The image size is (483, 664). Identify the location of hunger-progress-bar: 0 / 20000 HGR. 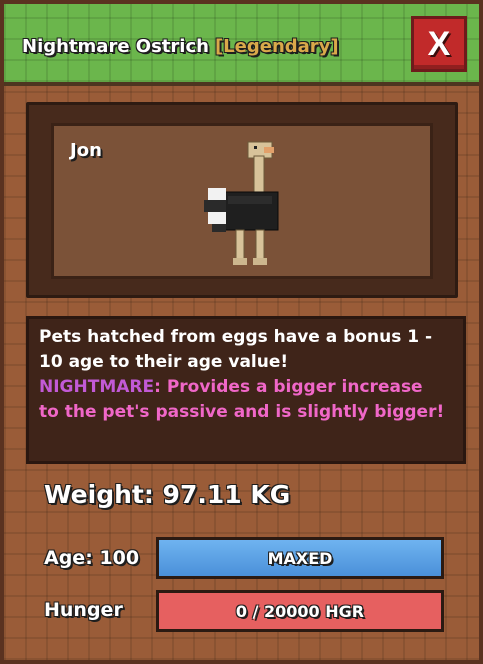
(300, 611).